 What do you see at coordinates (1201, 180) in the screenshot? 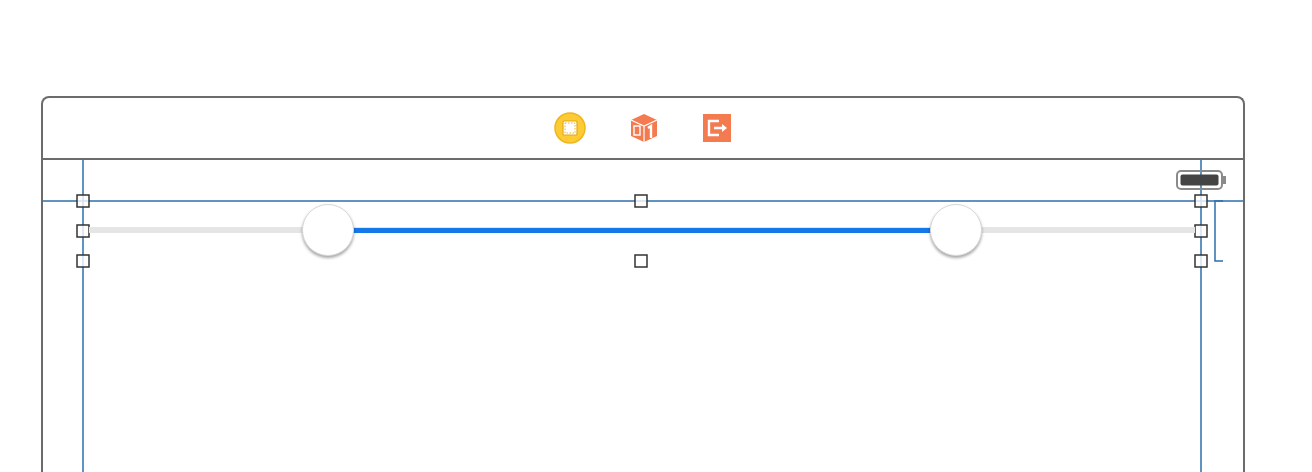
I see `battery-icon` at bounding box center [1201, 180].